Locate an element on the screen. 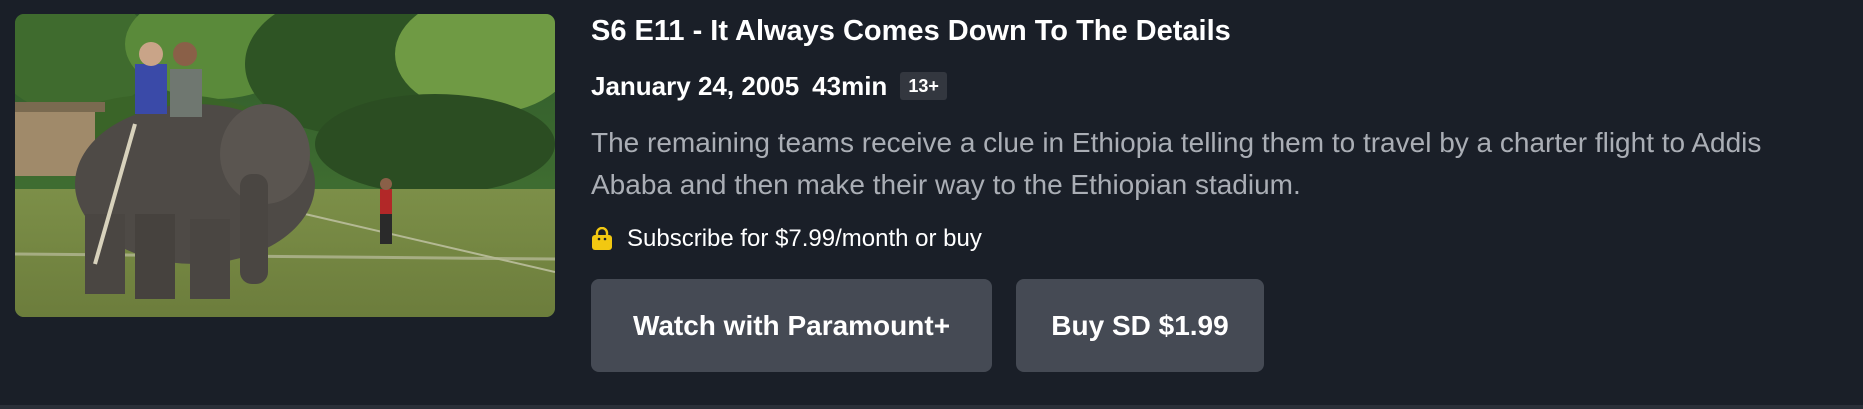 The width and height of the screenshot is (1863, 409). offer-text: Subscribe for $7.99/month or buy is located at coordinates (804, 238).